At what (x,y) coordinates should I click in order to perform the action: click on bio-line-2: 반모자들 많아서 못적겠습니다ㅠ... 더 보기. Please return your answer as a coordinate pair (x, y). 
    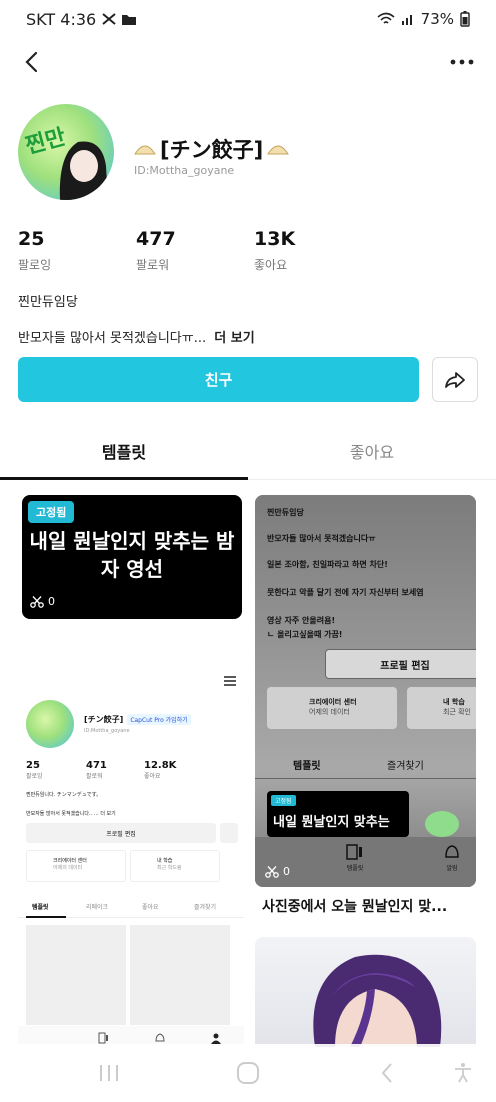
    Looking at the image, I should click on (136, 336).